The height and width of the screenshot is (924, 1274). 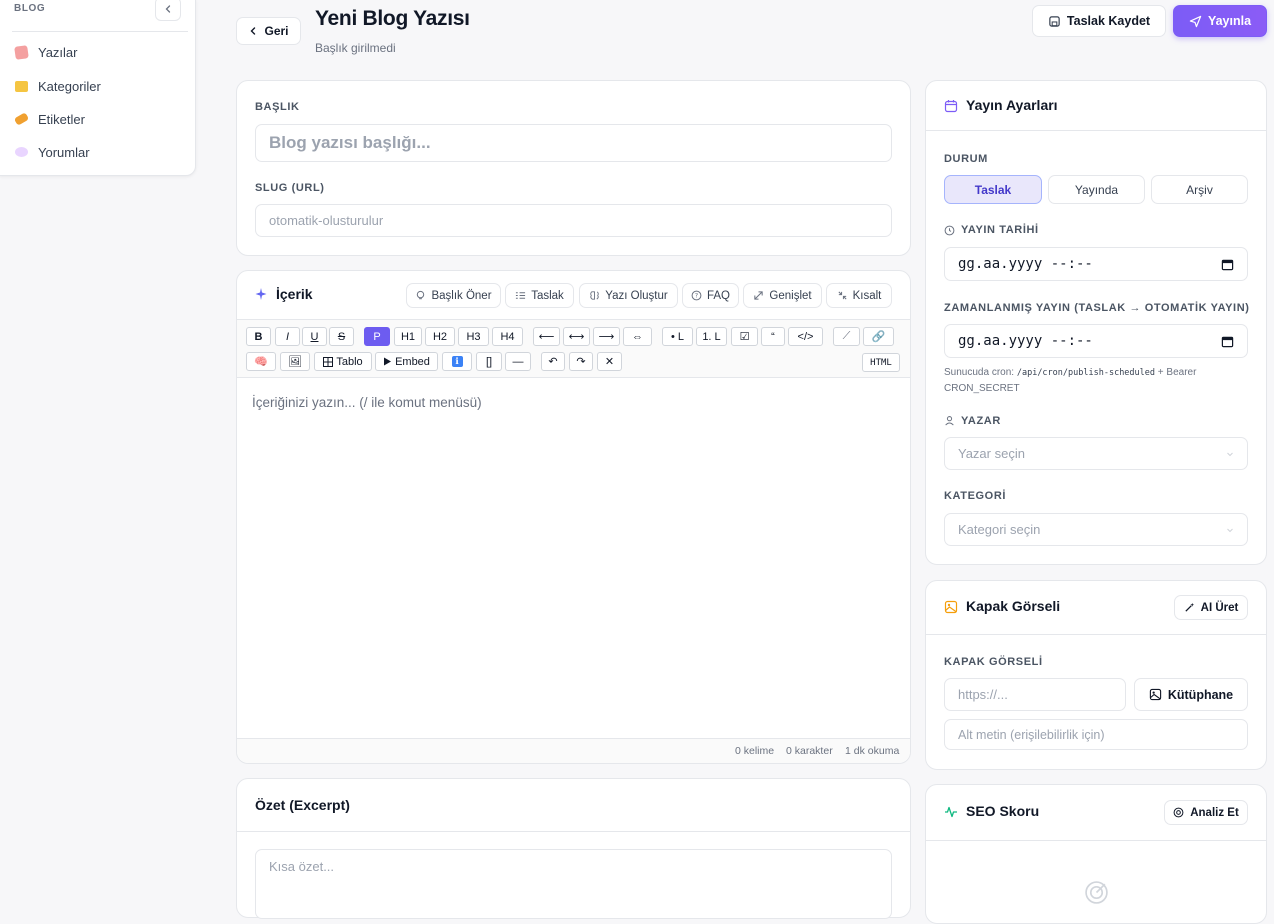 I want to click on library-button: Kütüphane, so click(x=1191, y=694).